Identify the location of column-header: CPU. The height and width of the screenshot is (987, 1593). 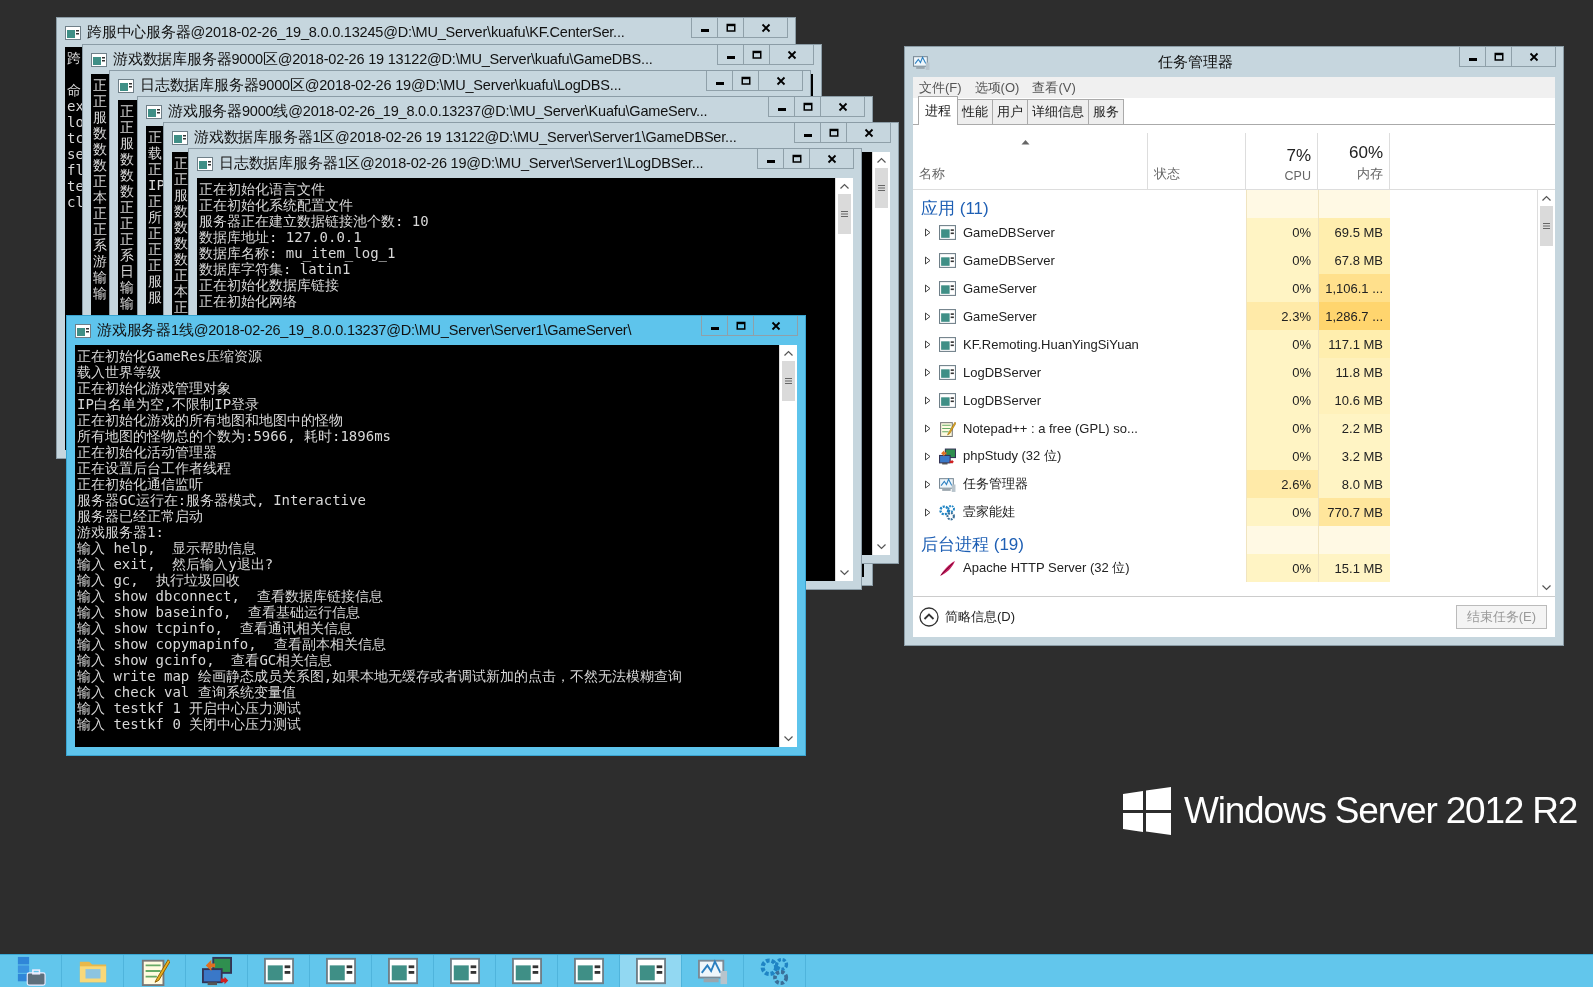
(1297, 176).